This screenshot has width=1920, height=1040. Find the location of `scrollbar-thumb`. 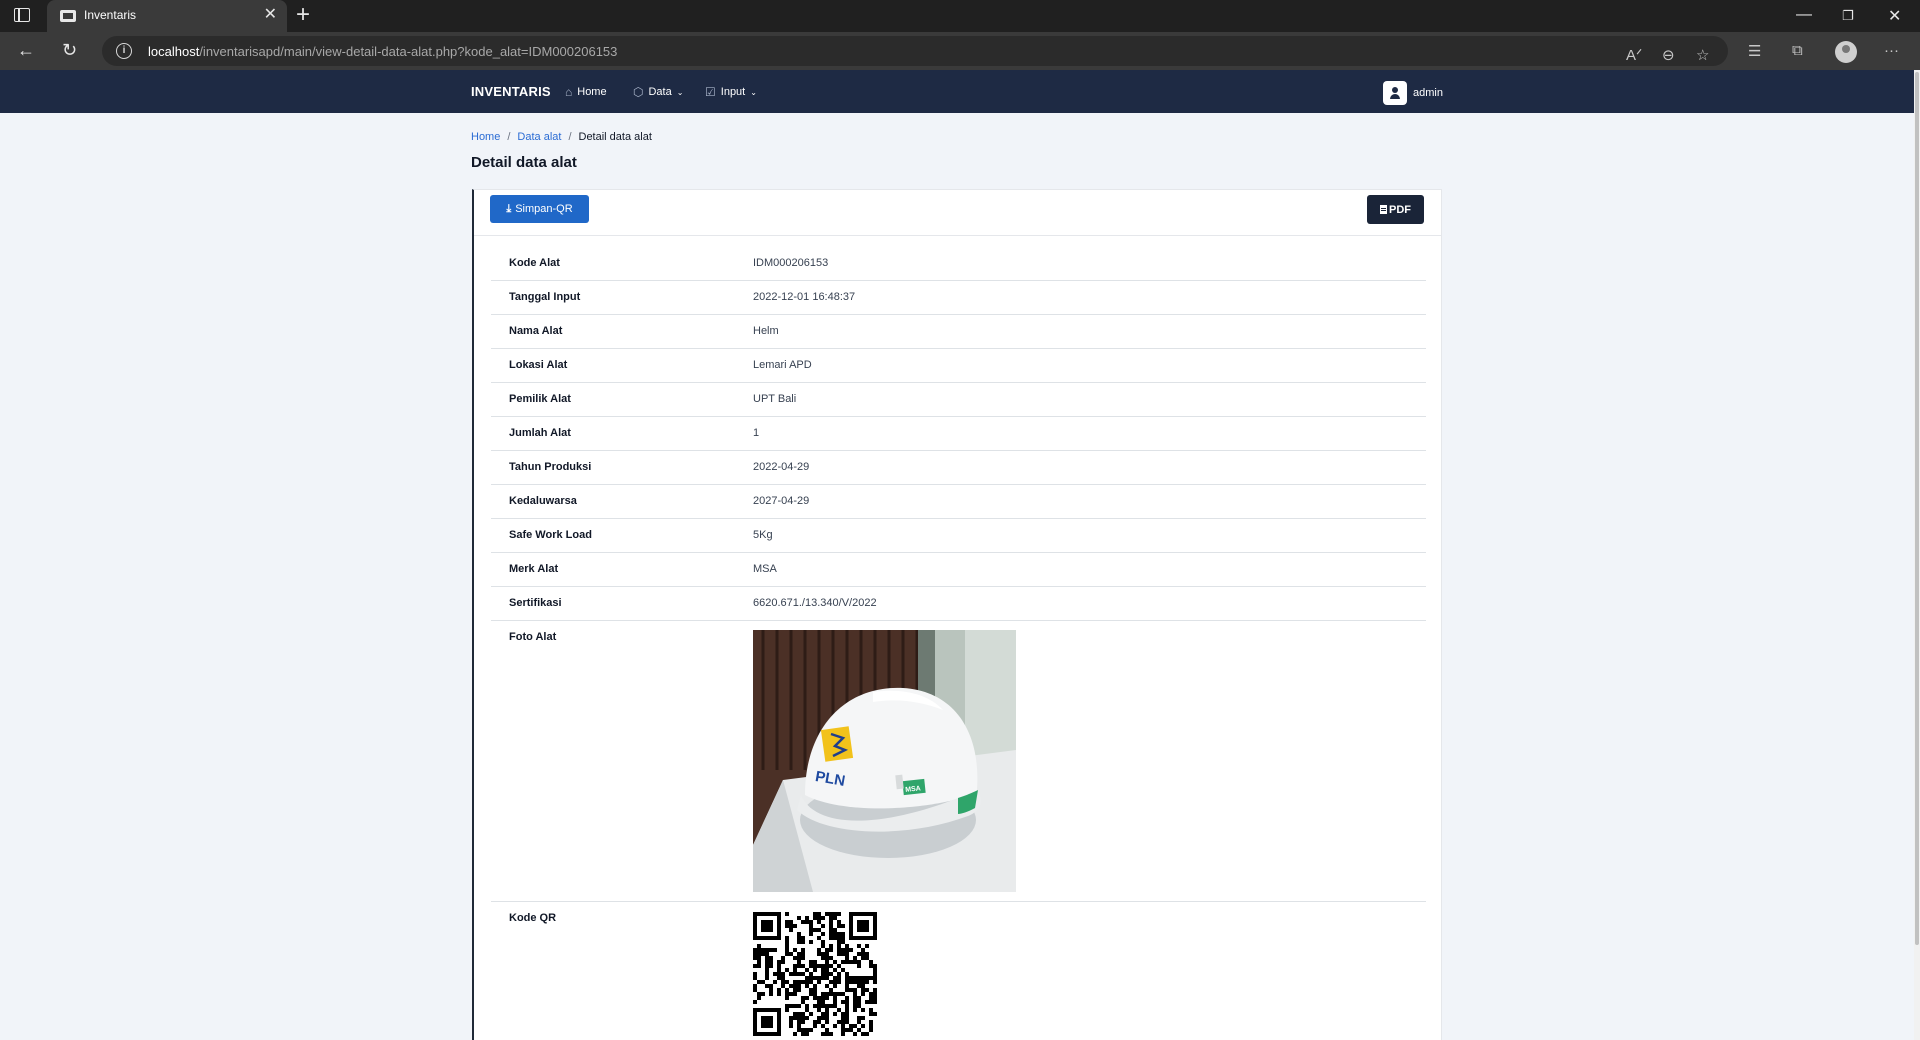

scrollbar-thumb is located at coordinates (1917, 508).